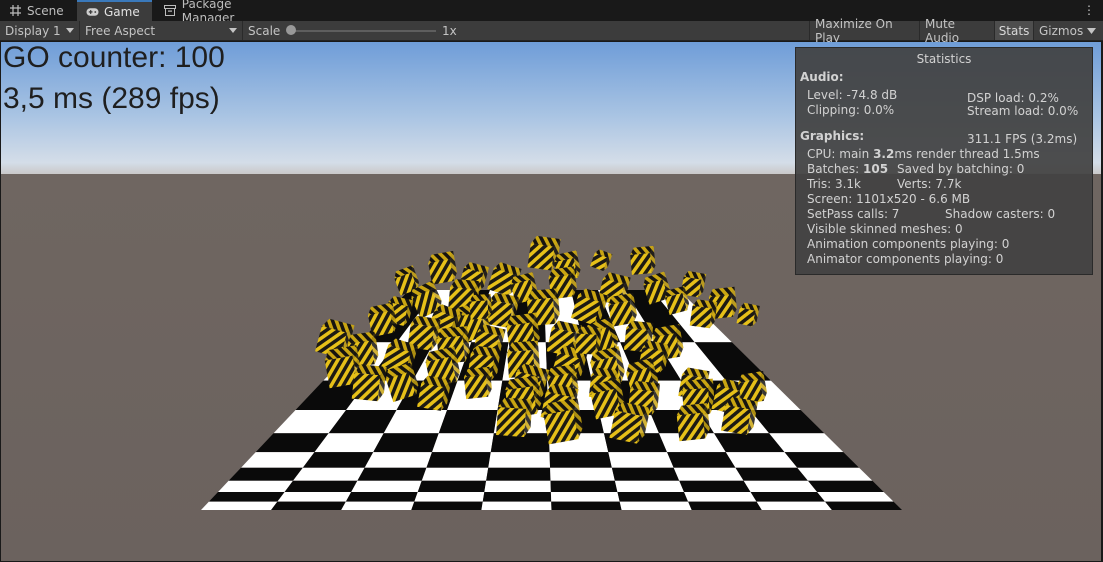 The image size is (1103, 562). What do you see at coordinates (449, 30) in the screenshot?
I see `scale-value: 1x` at bounding box center [449, 30].